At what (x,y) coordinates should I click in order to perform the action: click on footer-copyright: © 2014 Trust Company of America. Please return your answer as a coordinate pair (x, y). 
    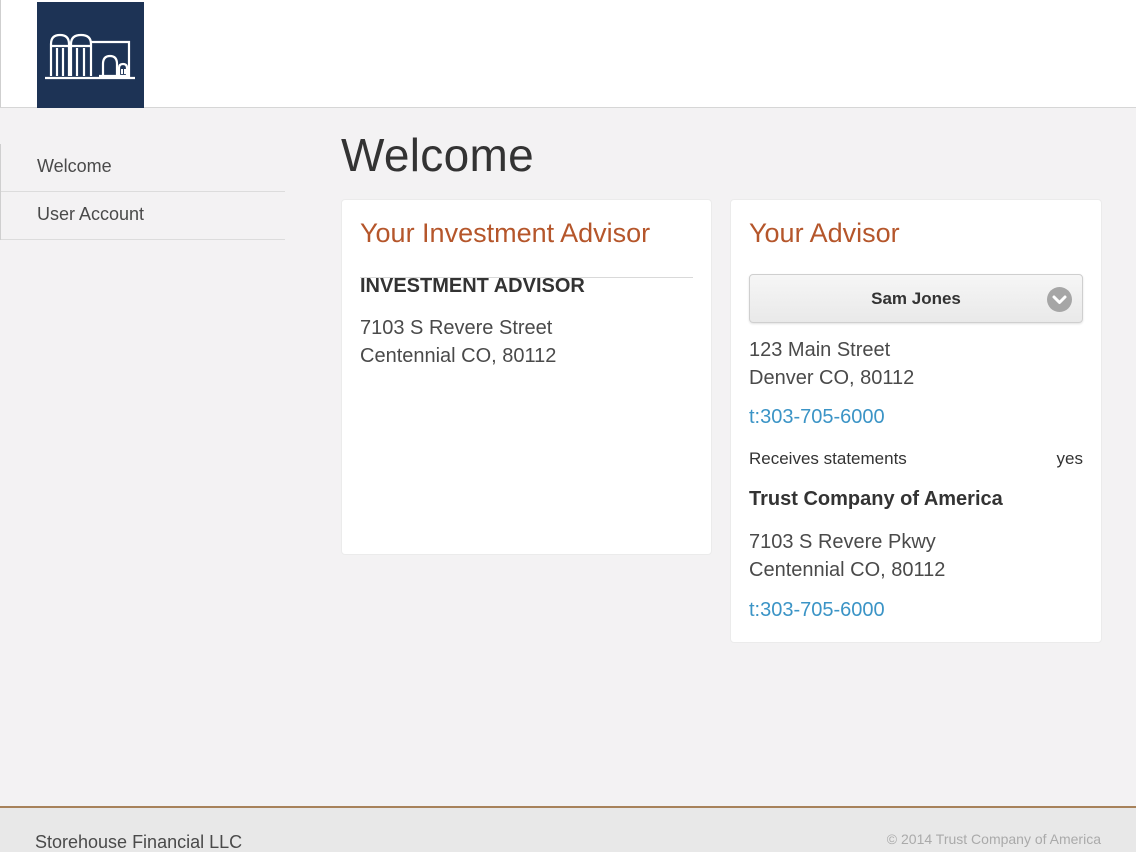
    Looking at the image, I should click on (993, 839).